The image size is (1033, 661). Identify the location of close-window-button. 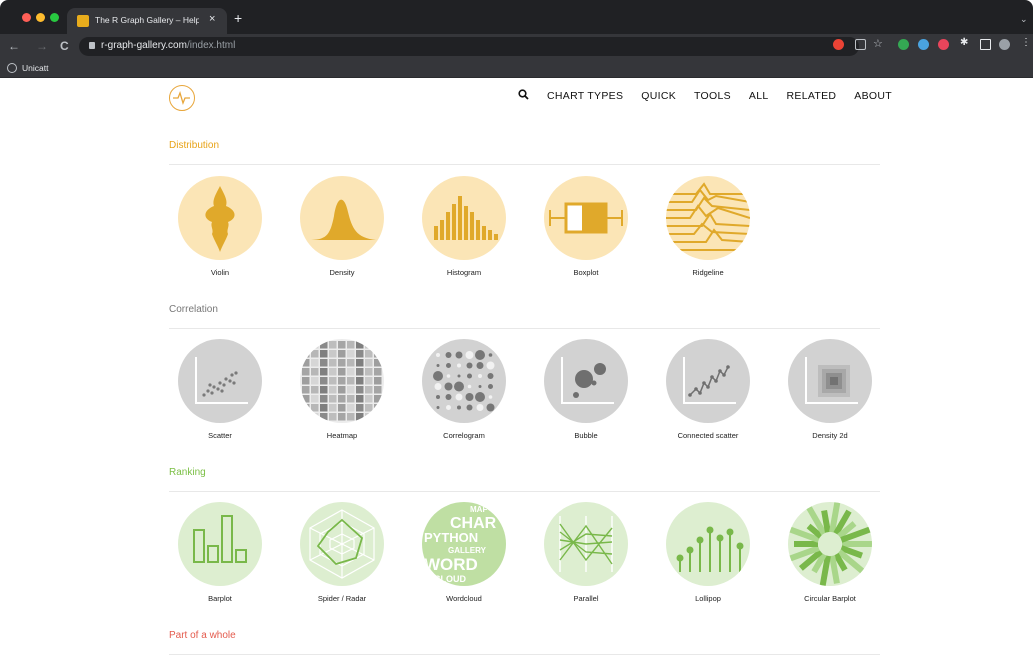
(26, 17).